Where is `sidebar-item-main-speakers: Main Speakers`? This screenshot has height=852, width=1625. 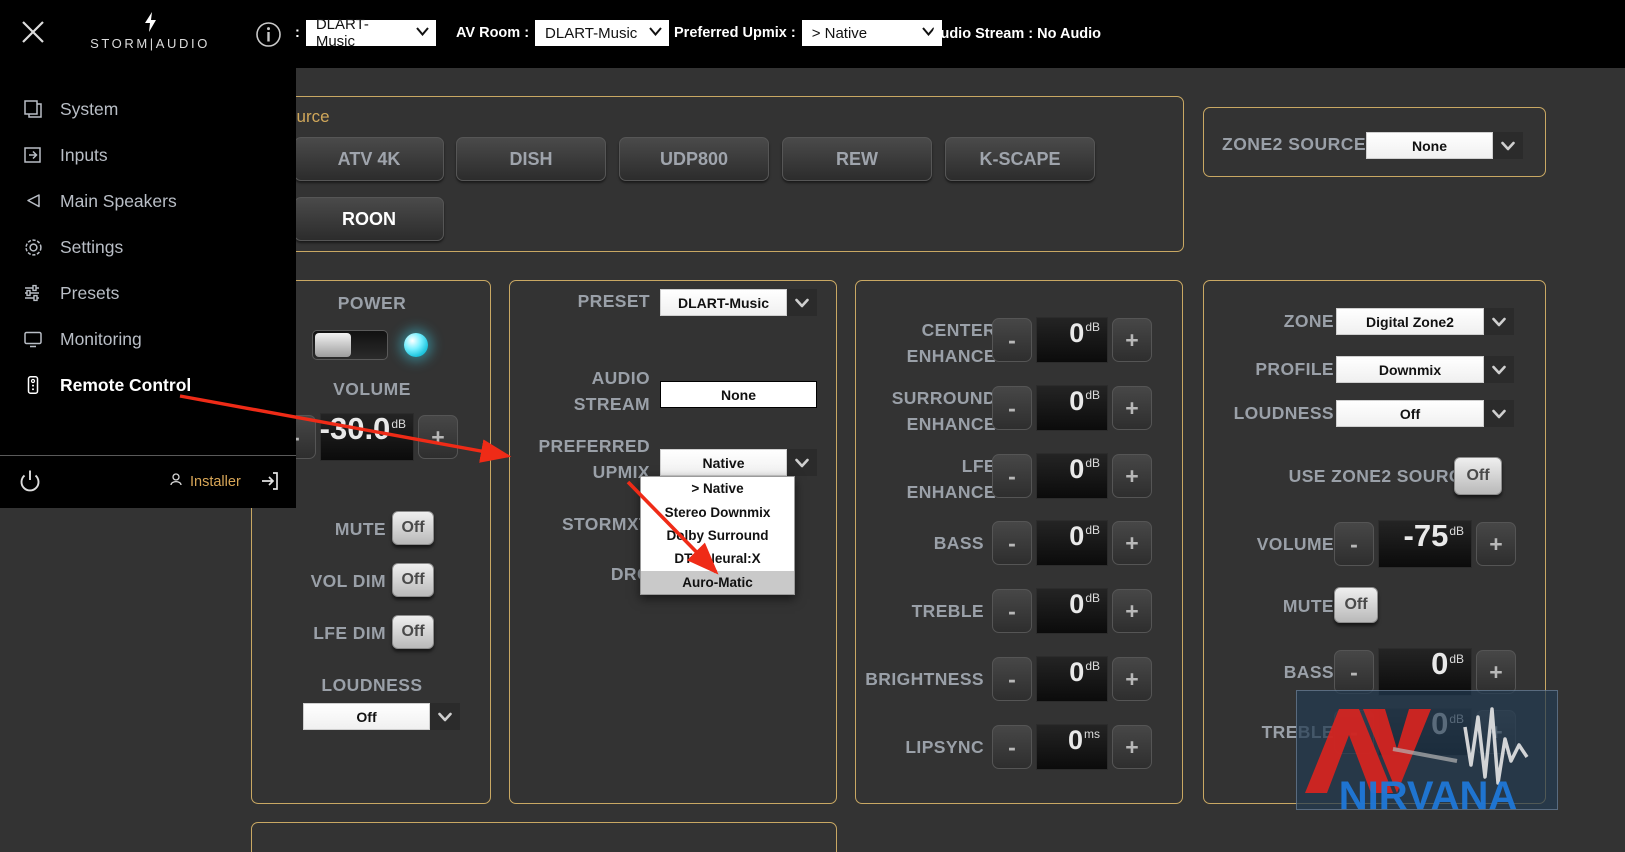
sidebar-item-main-speakers: Main Speakers is located at coordinates (148, 201).